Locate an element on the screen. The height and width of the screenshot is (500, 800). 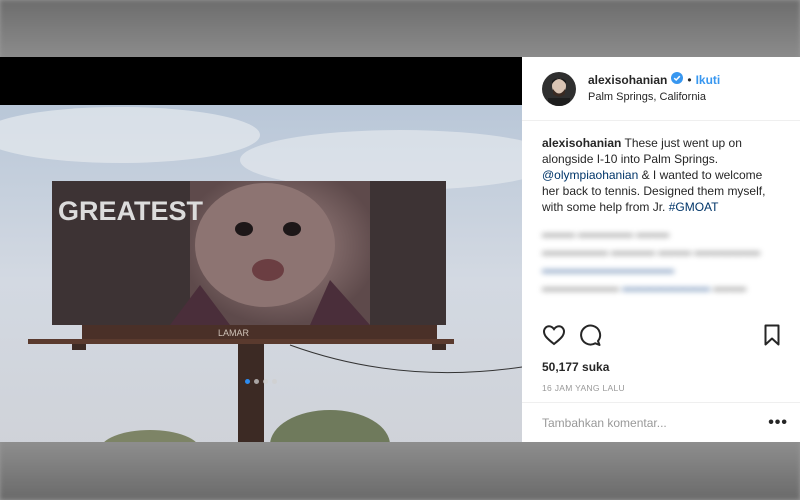
comment-box: ••• is located at coordinates (661, 422).